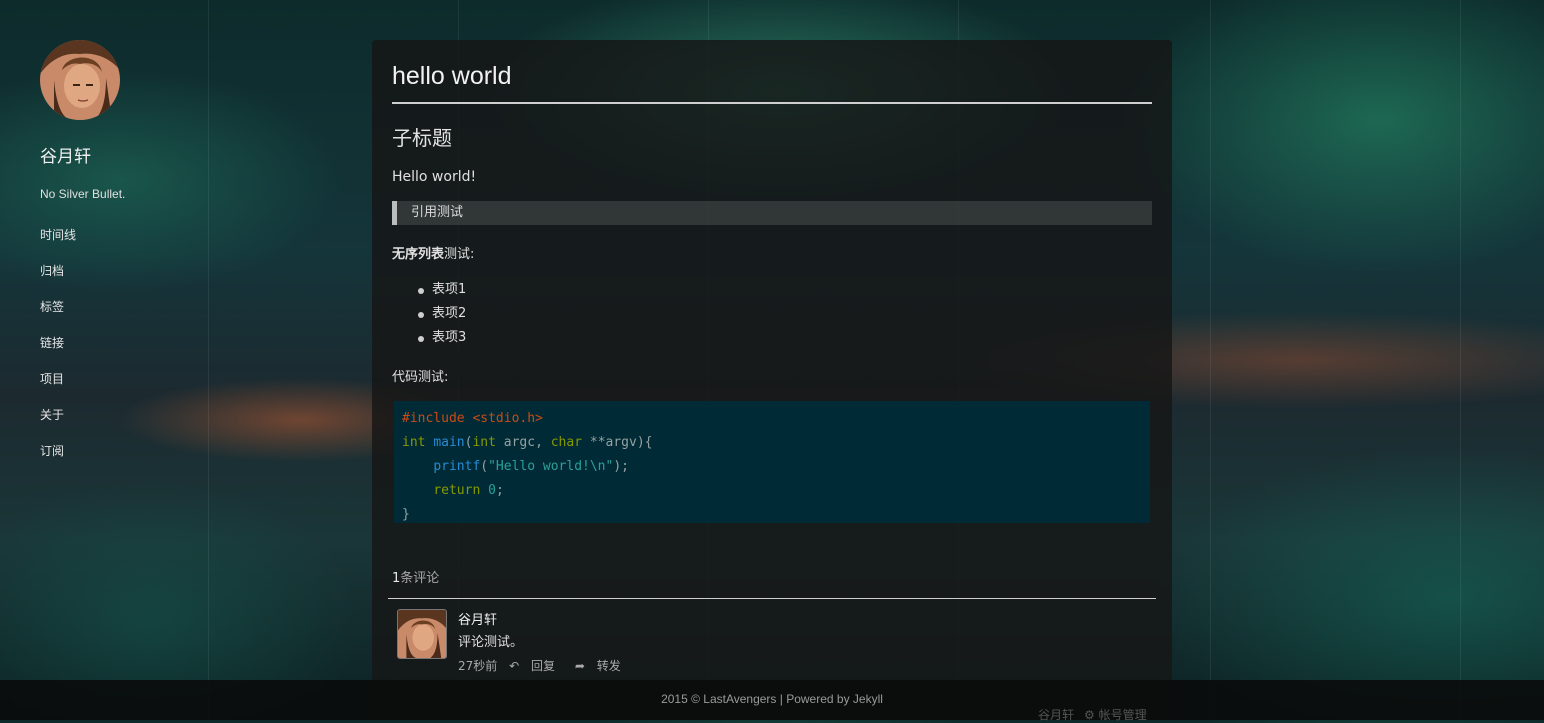 The image size is (1544, 723). I want to click on code-label: 代码测试:, so click(420, 377).